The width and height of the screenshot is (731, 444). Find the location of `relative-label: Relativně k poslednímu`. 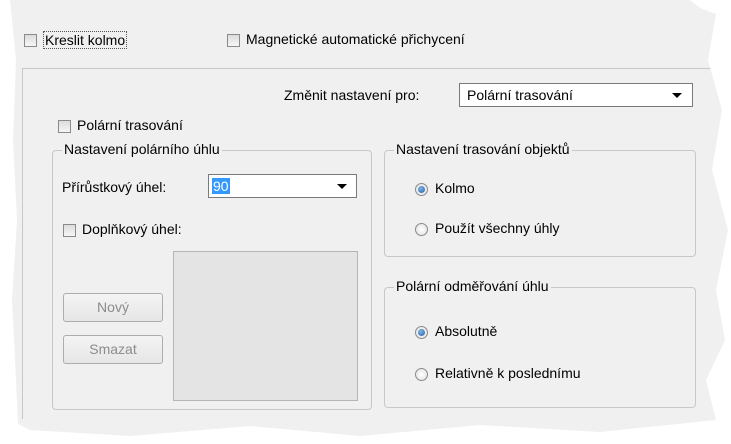

relative-label: Relativně k poslednímu is located at coordinates (508, 373).